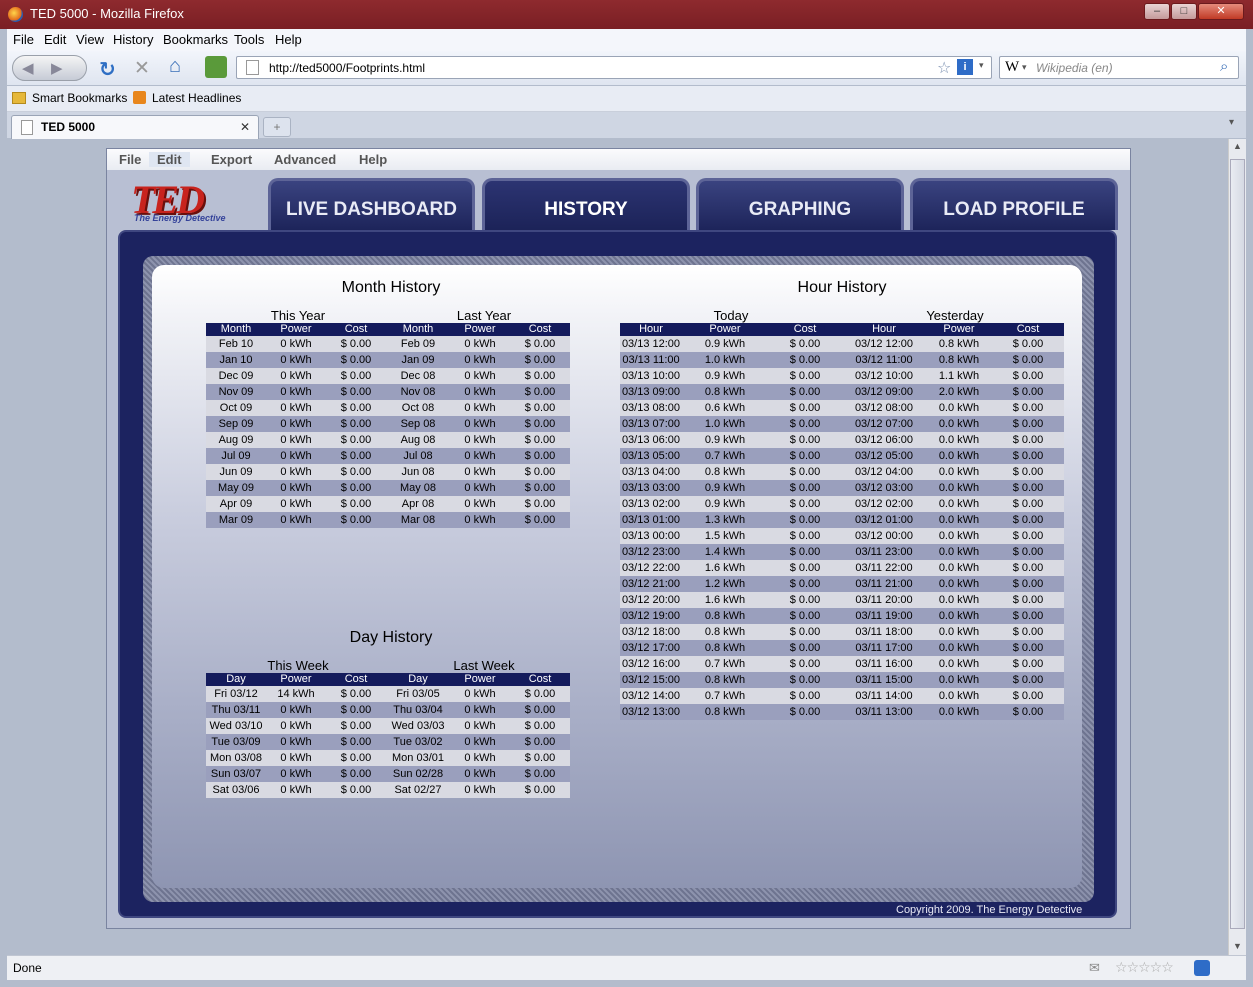  What do you see at coordinates (130, 159) in the screenshot?
I see `app-menu-file: File` at bounding box center [130, 159].